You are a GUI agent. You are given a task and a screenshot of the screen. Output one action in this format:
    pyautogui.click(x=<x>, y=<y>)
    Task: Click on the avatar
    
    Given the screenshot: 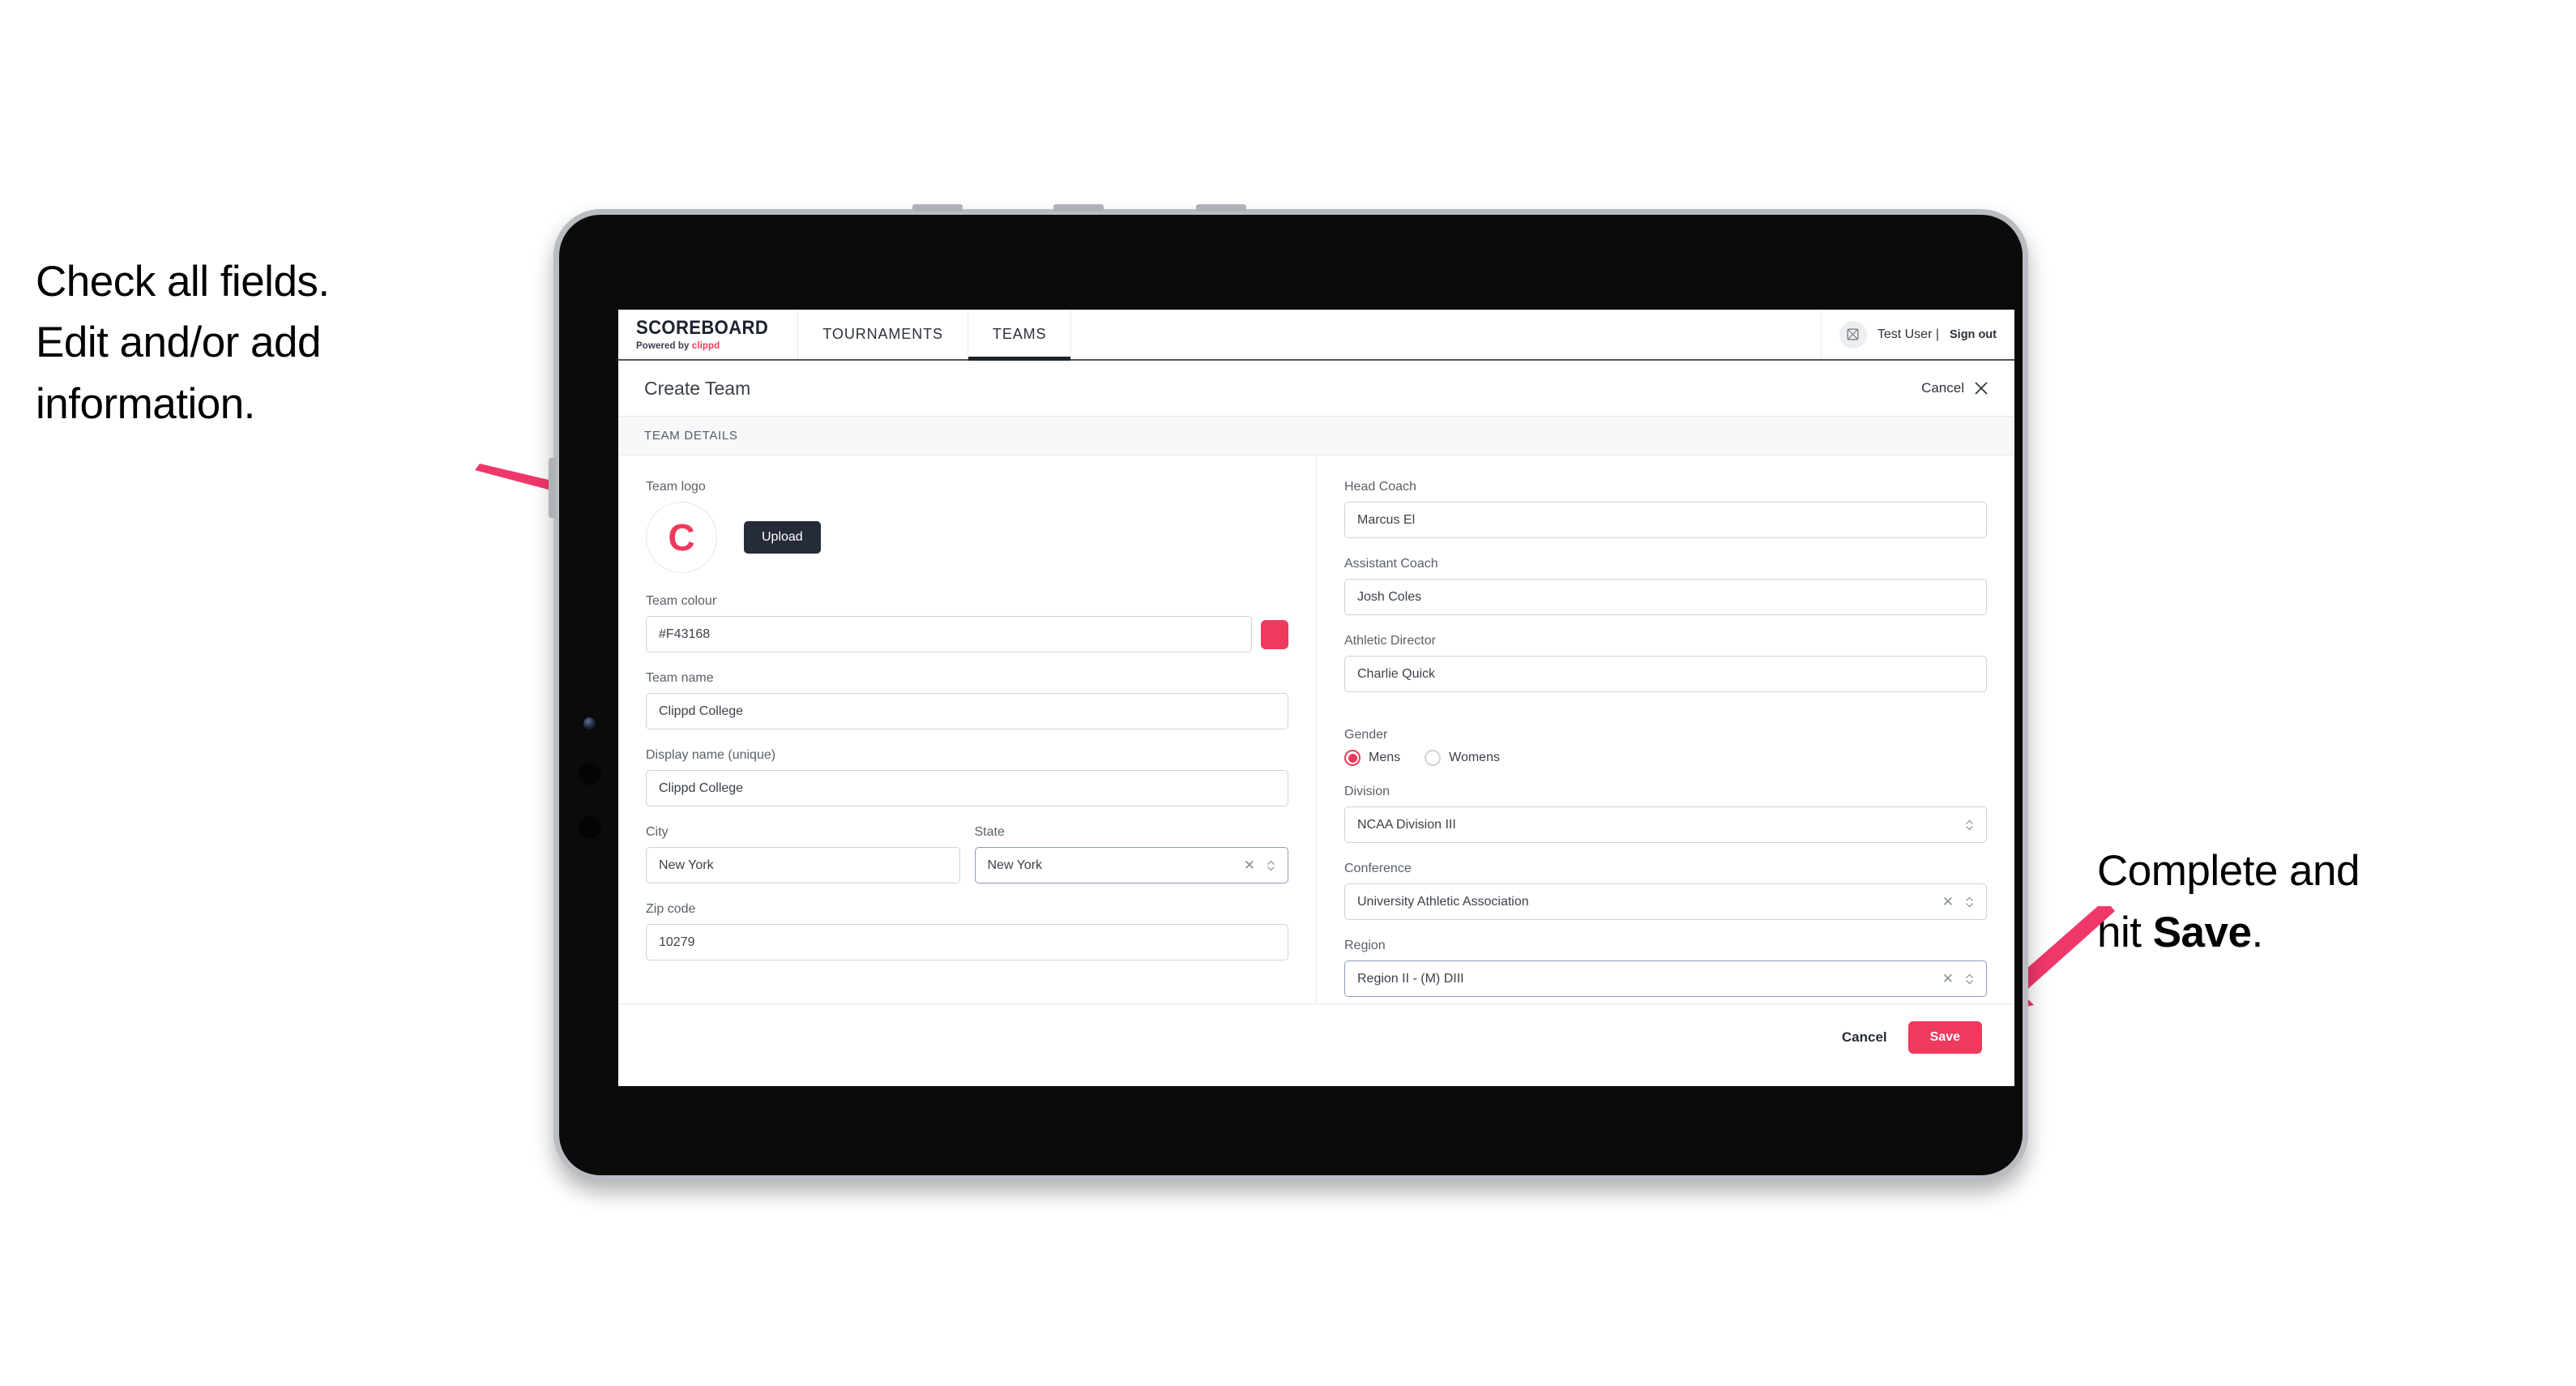 What is the action you would take?
    pyautogui.click(x=1853, y=334)
    